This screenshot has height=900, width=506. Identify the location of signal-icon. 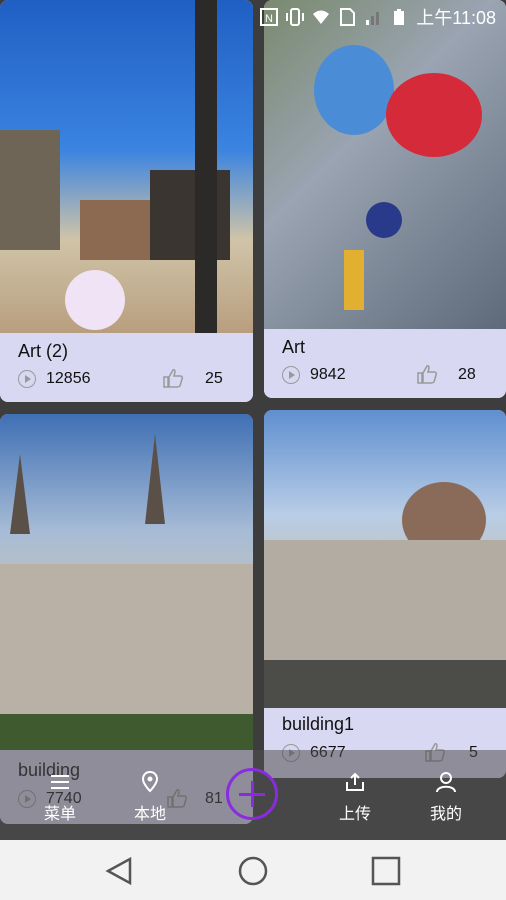
(373, 17).